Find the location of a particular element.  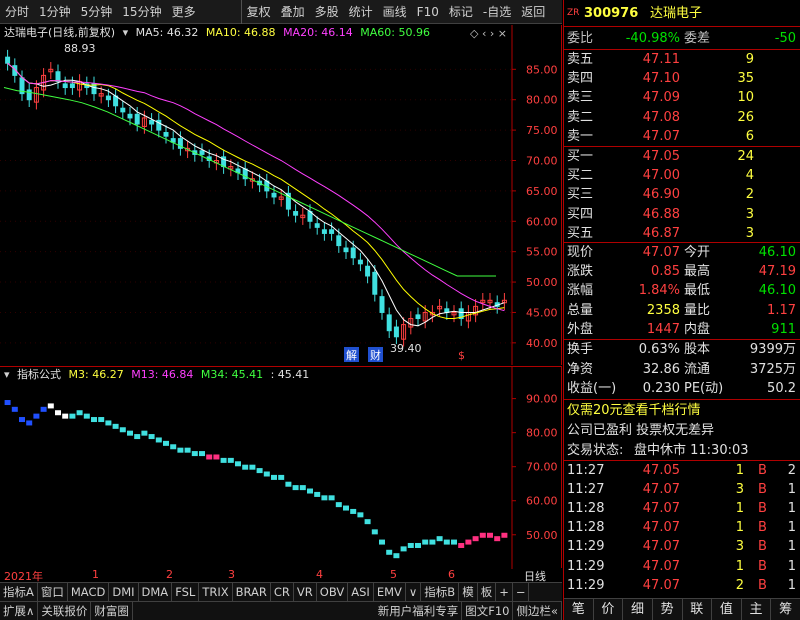

tb-stats: 统计 is located at coordinates (361, 12).